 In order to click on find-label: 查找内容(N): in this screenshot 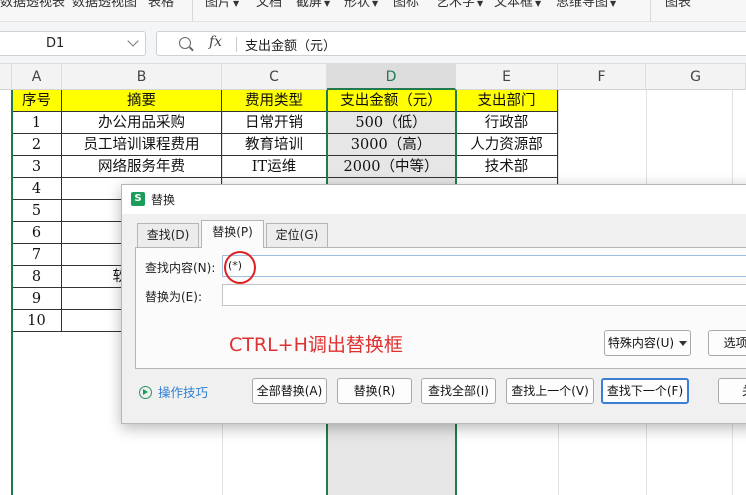, I will do `click(180, 268)`.